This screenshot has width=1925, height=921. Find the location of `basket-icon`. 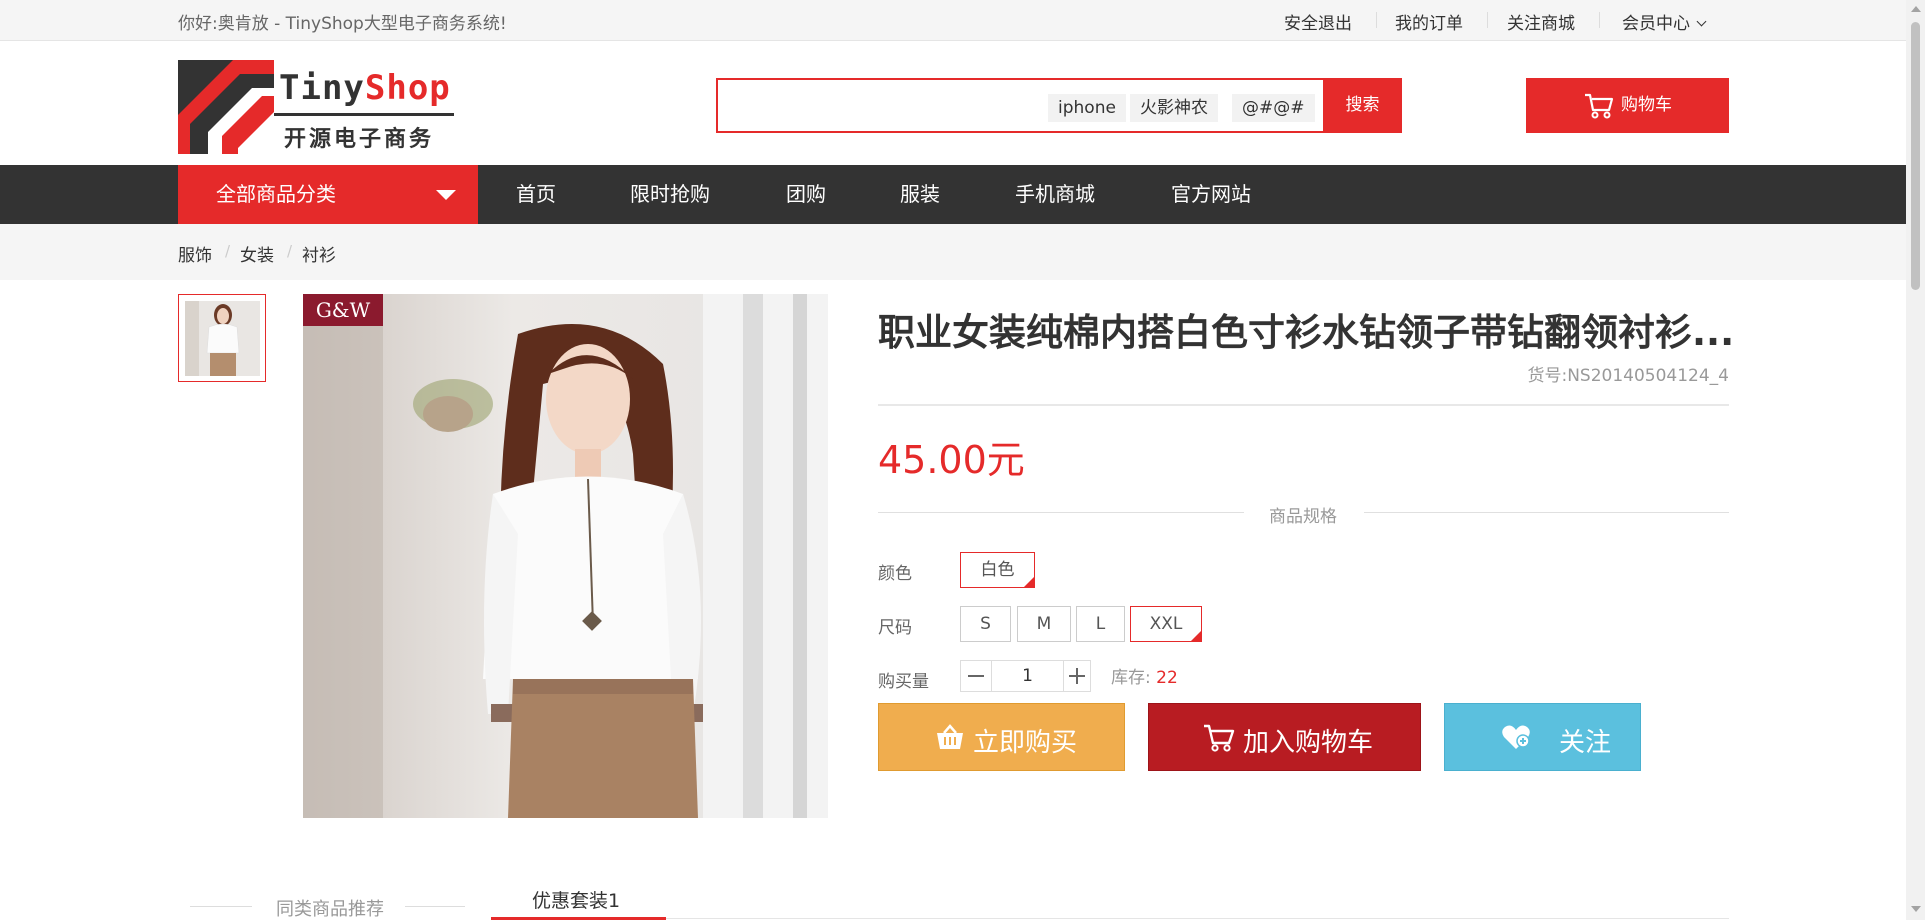

basket-icon is located at coordinates (950, 736).